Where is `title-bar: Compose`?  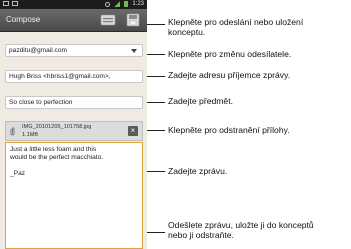
title-bar: Compose is located at coordinates (73, 20).